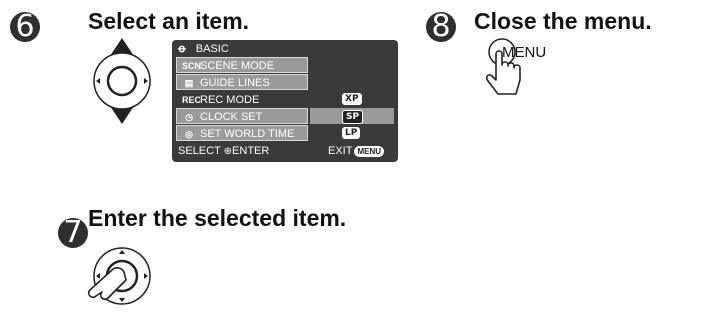 This screenshot has width=702, height=313. I want to click on menu-item-label: SET WORLD TIME, so click(247, 134).